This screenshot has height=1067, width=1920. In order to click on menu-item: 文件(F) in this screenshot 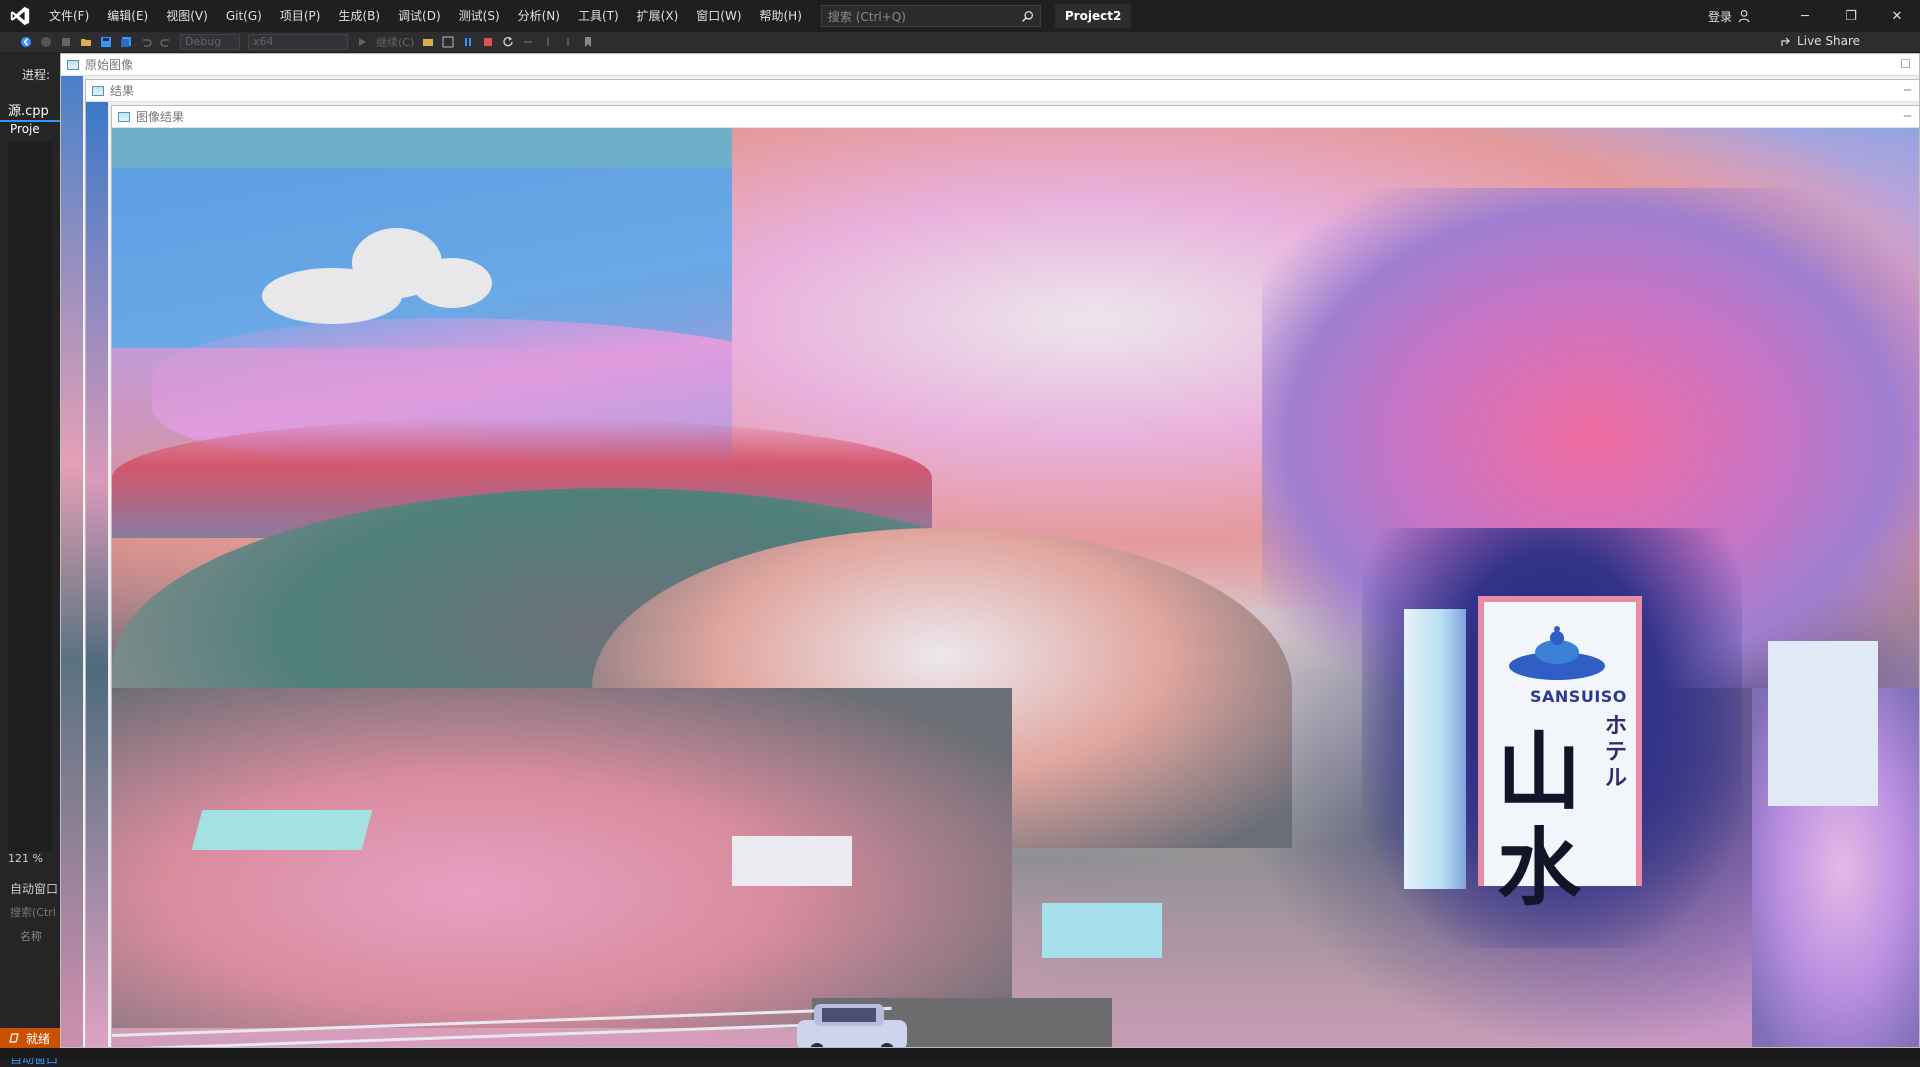, I will do `click(69, 16)`.